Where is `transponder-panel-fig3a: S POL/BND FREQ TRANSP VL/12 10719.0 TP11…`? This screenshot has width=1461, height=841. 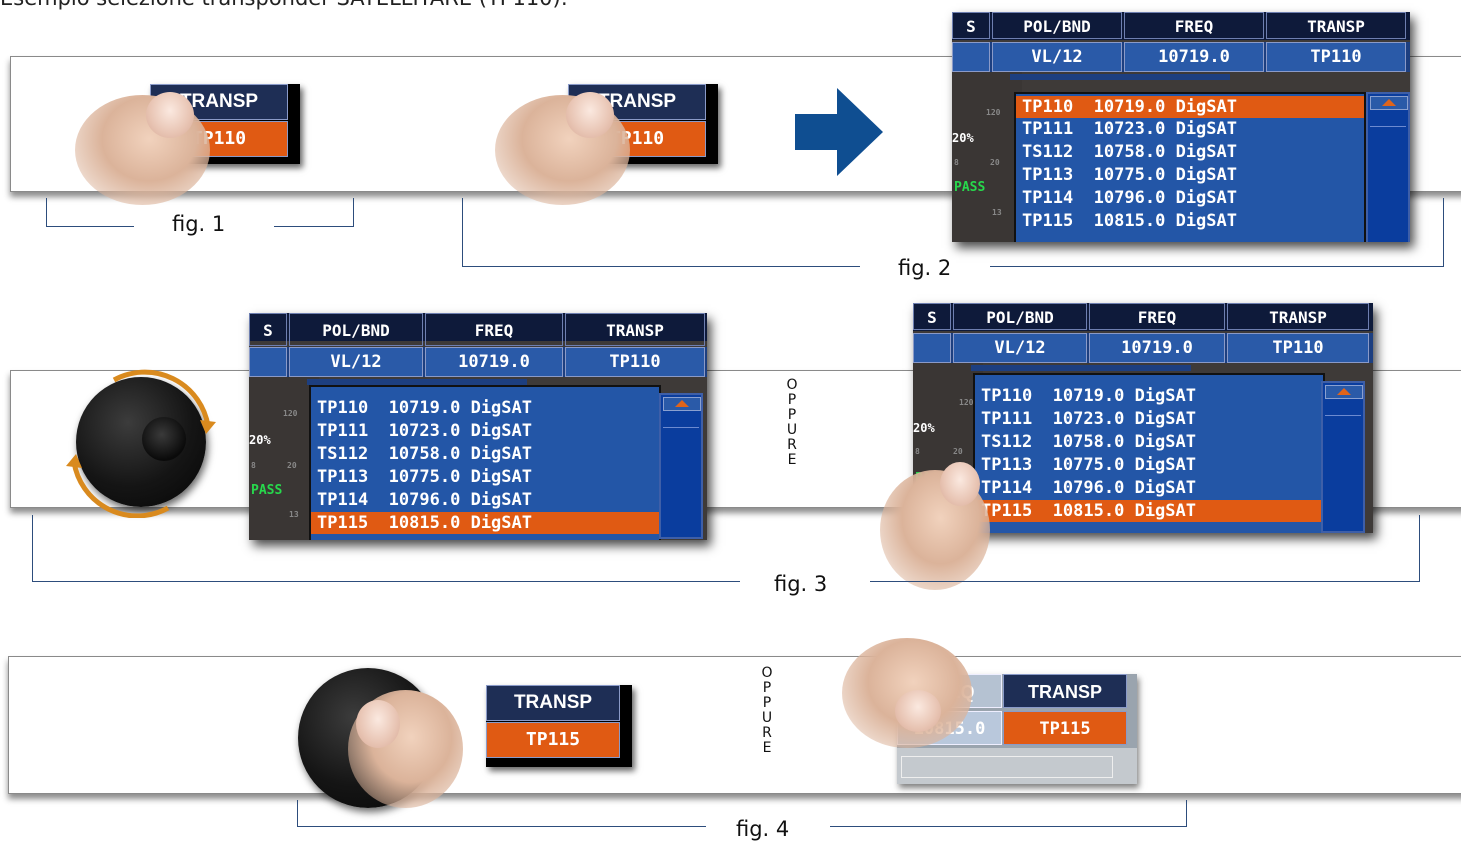 transponder-panel-fig3a: S POL/BND FREQ TRANSP VL/12 10719.0 TP11… is located at coordinates (478, 426).